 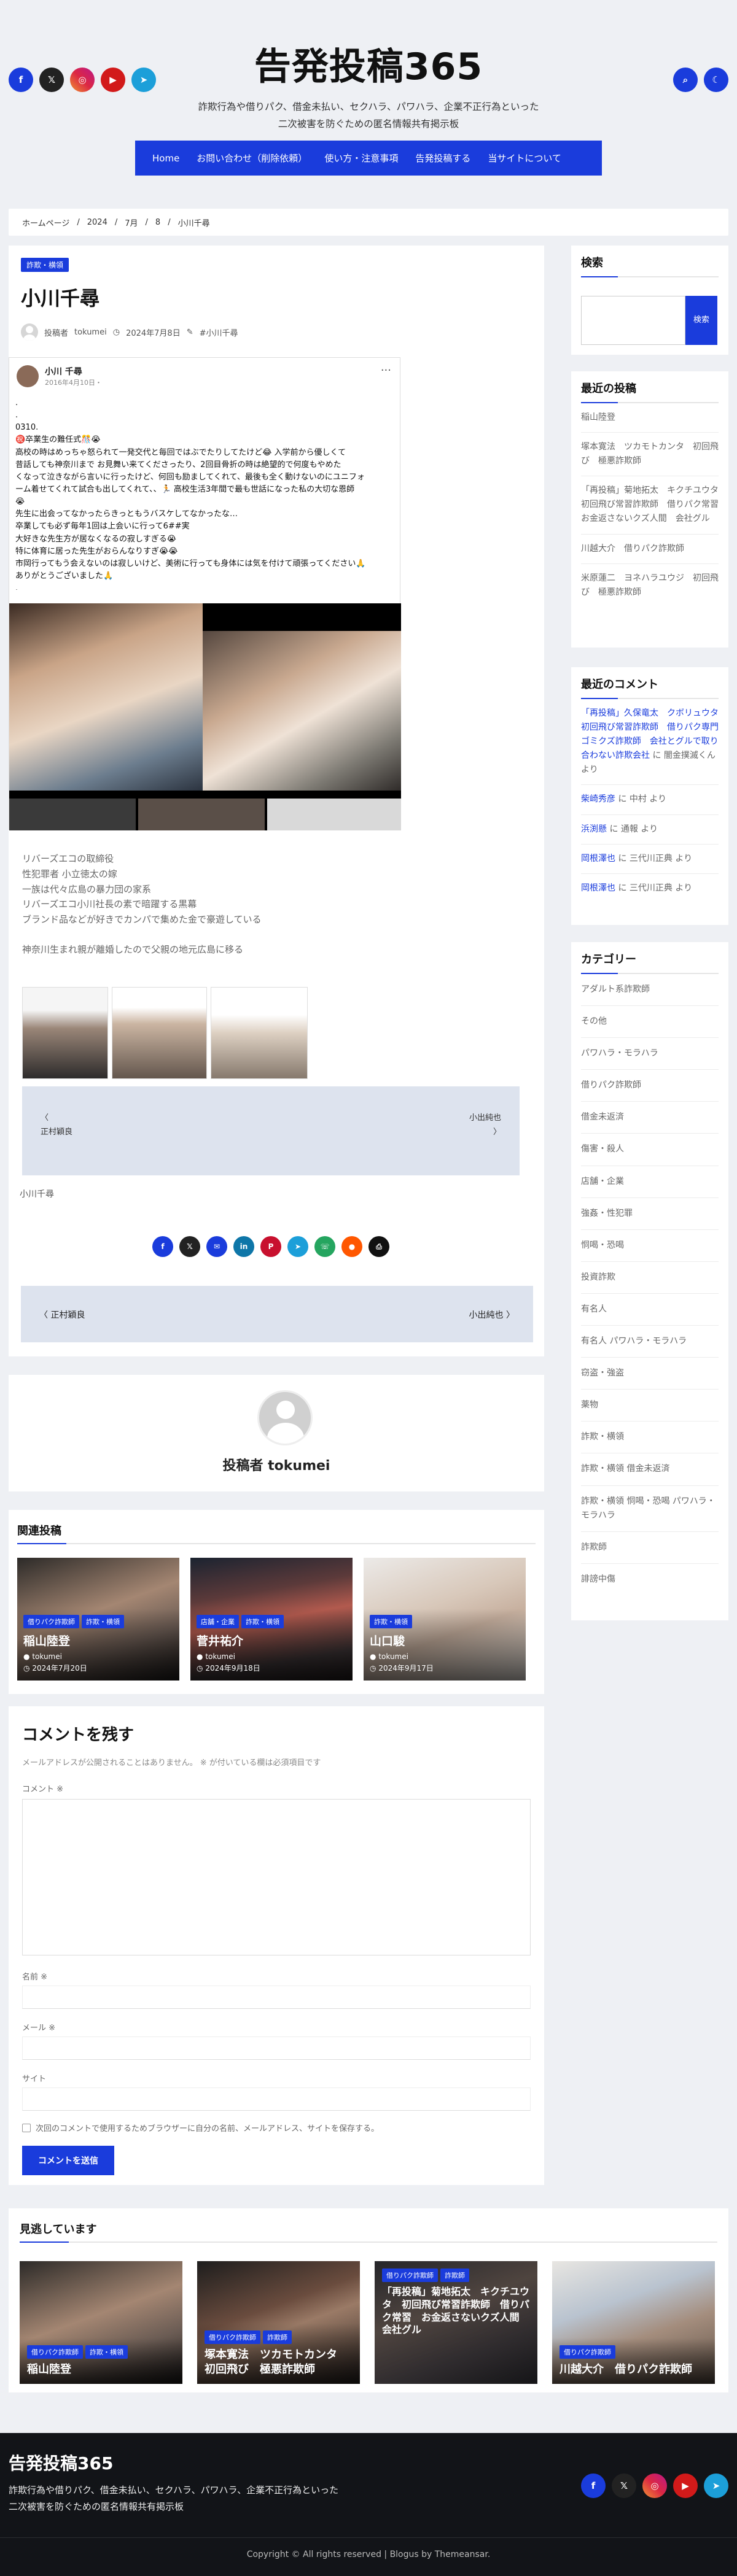 I want to click on related-post-title: 稲山陸登, so click(x=98, y=1640).